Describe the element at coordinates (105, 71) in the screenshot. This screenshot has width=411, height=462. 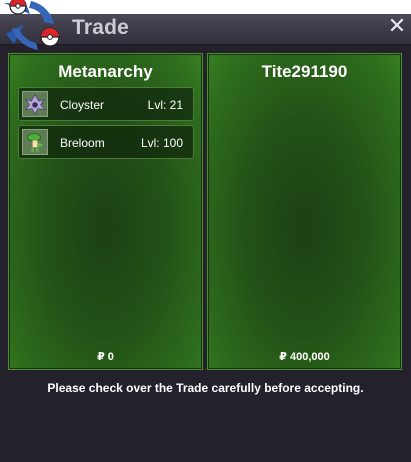
I see `left-trainer-name: Metanarchy` at that location.